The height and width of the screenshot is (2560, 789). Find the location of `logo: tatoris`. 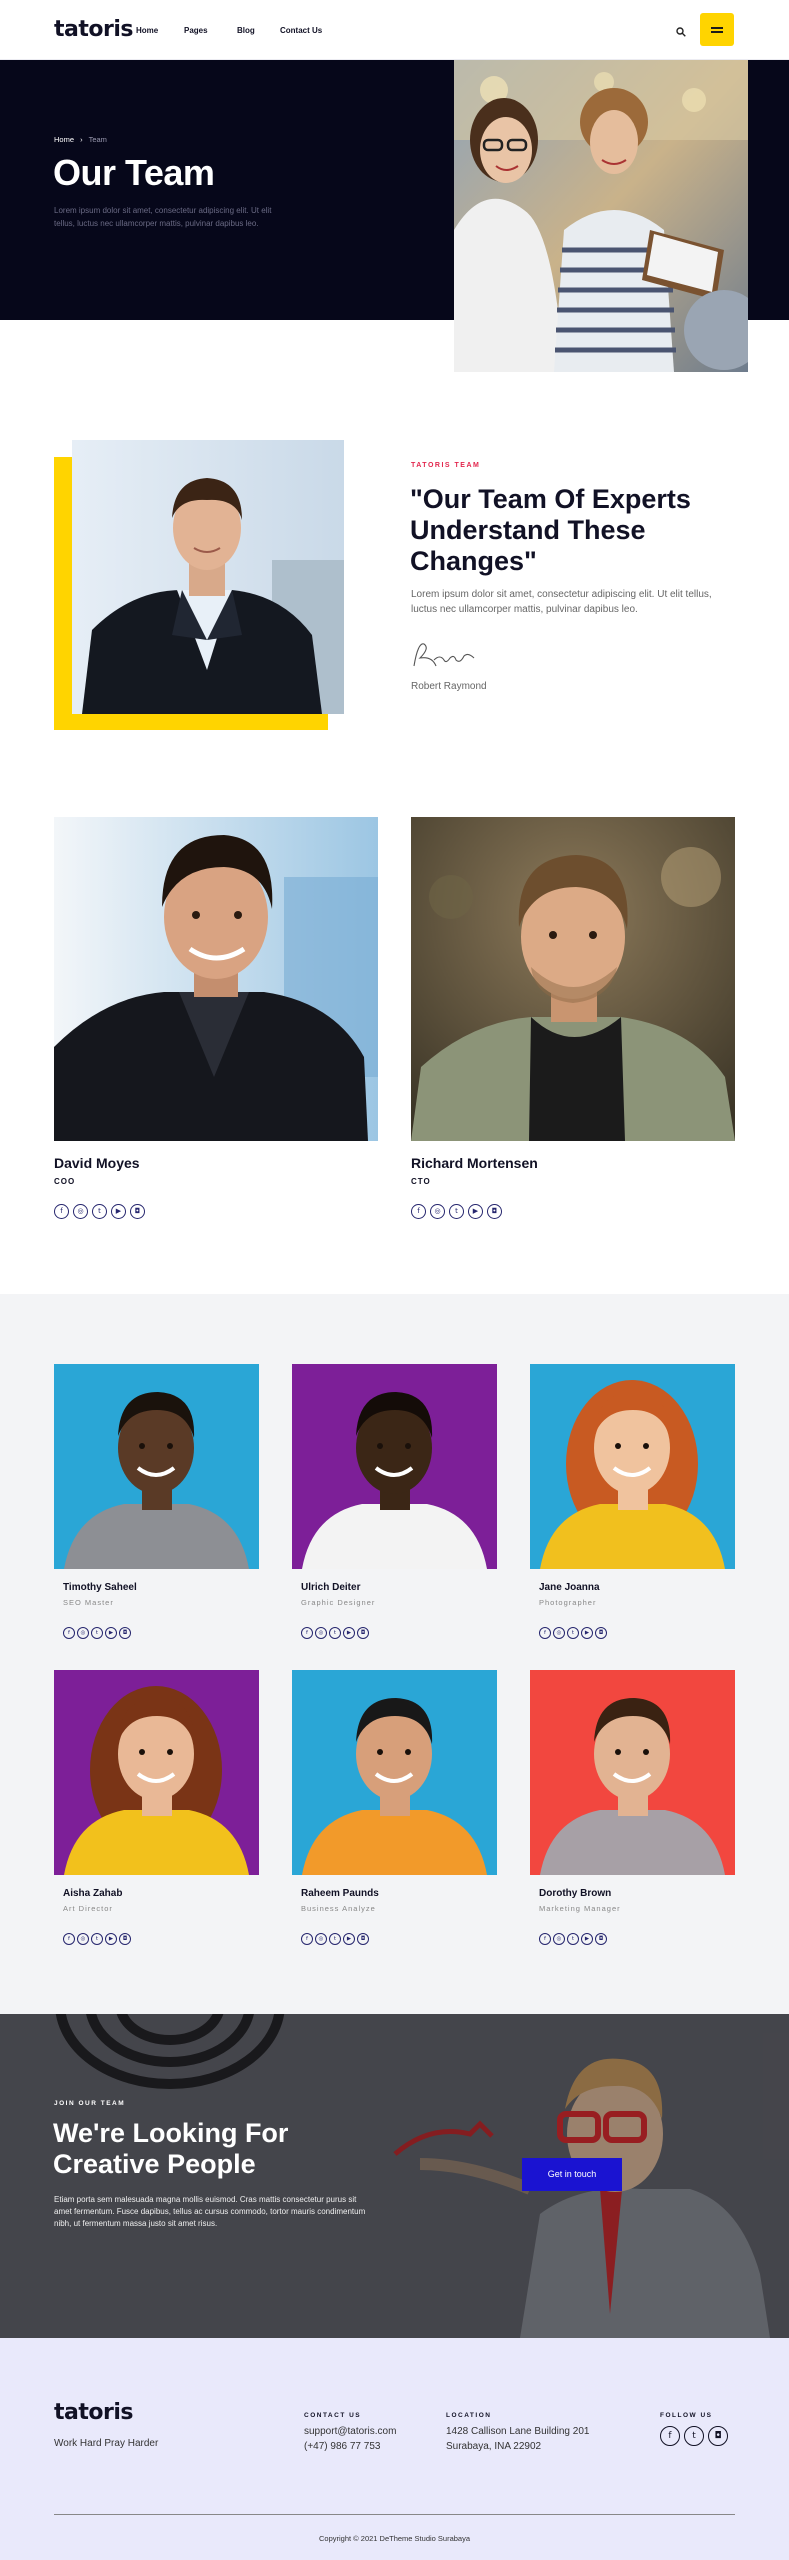

logo: tatoris is located at coordinates (93, 29).